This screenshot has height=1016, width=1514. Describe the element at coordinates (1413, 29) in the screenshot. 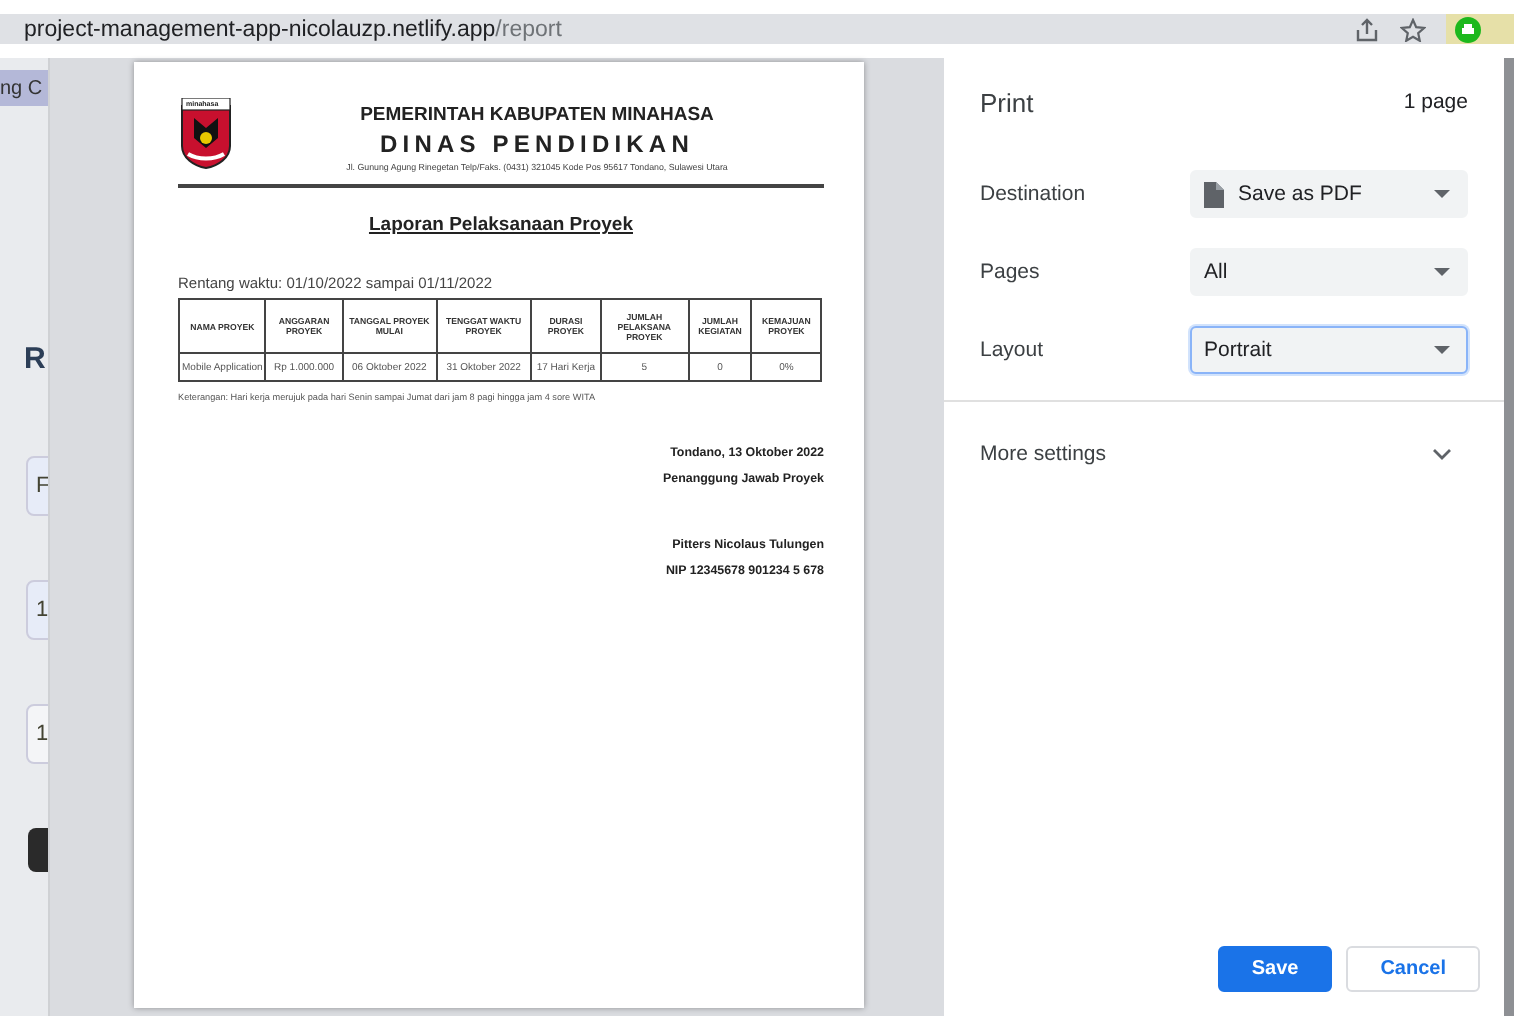

I see `star-icon` at that location.